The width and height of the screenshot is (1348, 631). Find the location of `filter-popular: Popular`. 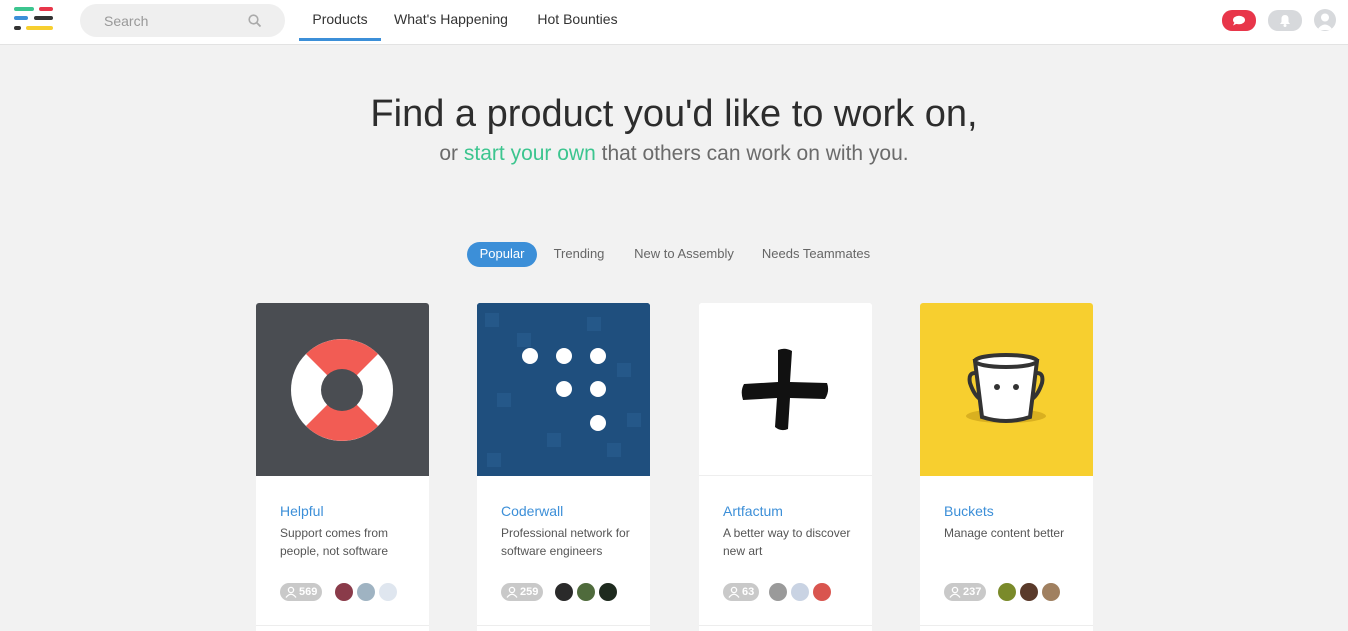

filter-popular: Popular is located at coordinates (502, 254).